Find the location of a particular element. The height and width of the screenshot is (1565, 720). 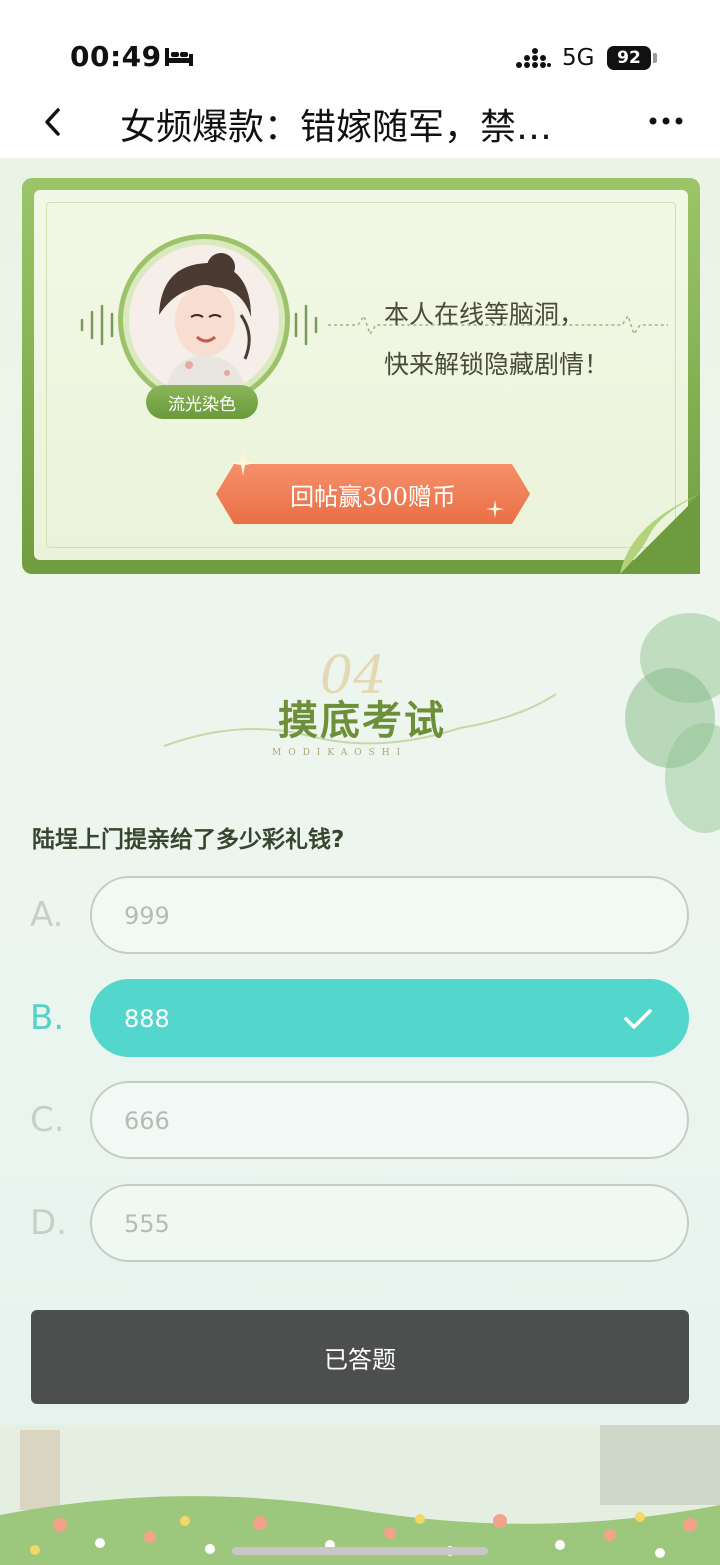

banner-message: 本人在线等脑洞， 快来解锁隐藏剧情！ is located at coordinates (514, 340).